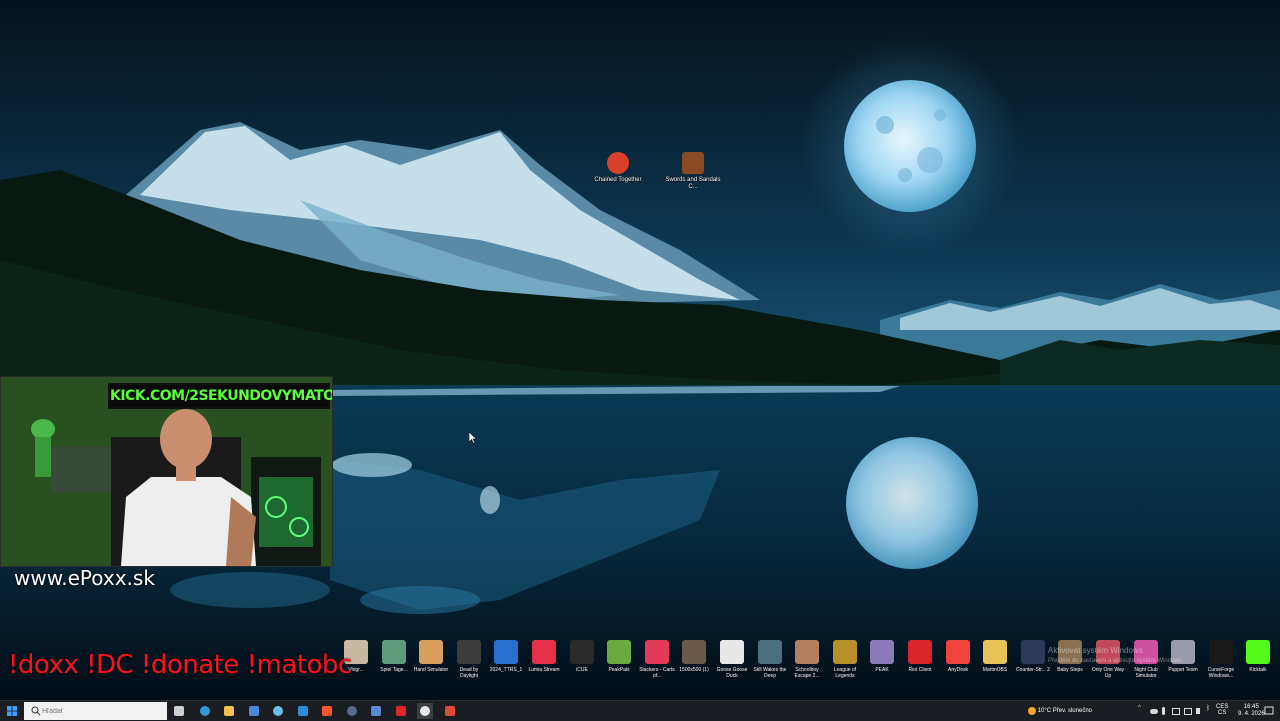 The width and height of the screenshot is (1280, 721). I want to click on desktop-icon: 1500x500 (1), so click(694, 656).